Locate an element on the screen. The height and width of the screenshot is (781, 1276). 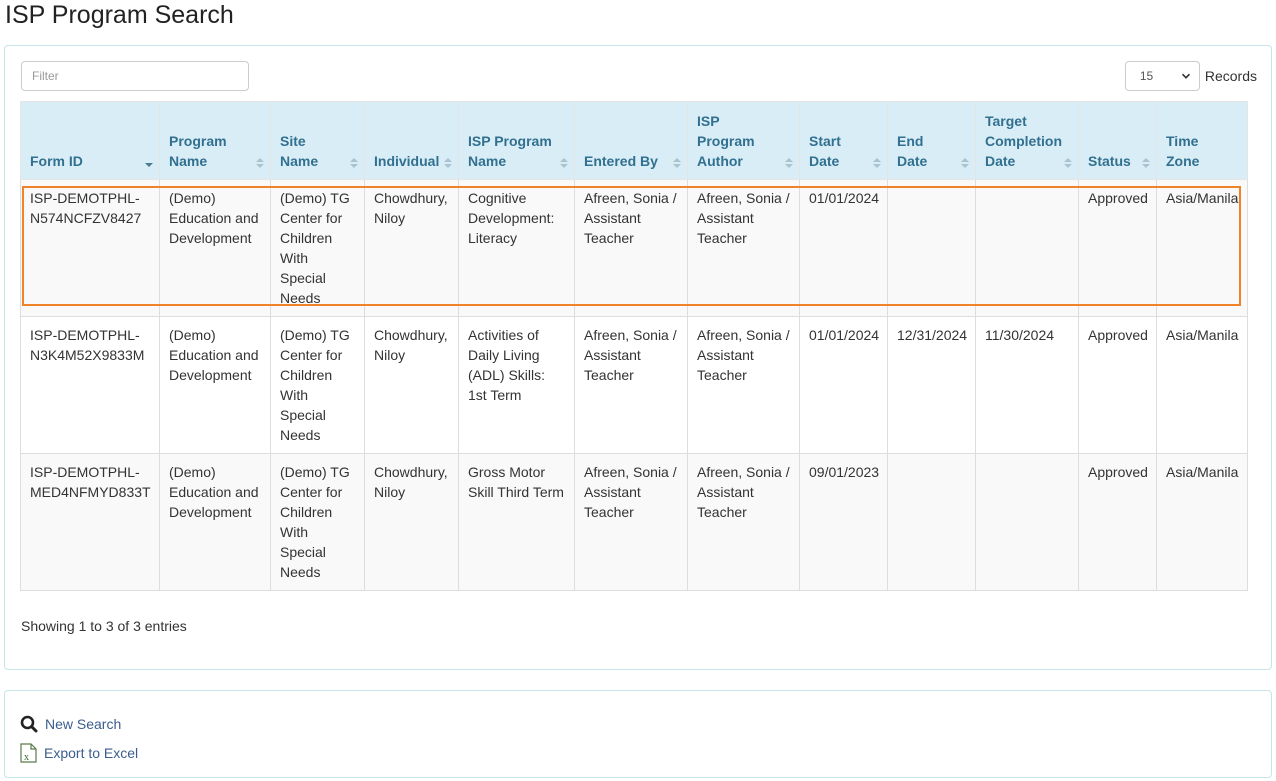
search-icon is located at coordinates (29, 724).